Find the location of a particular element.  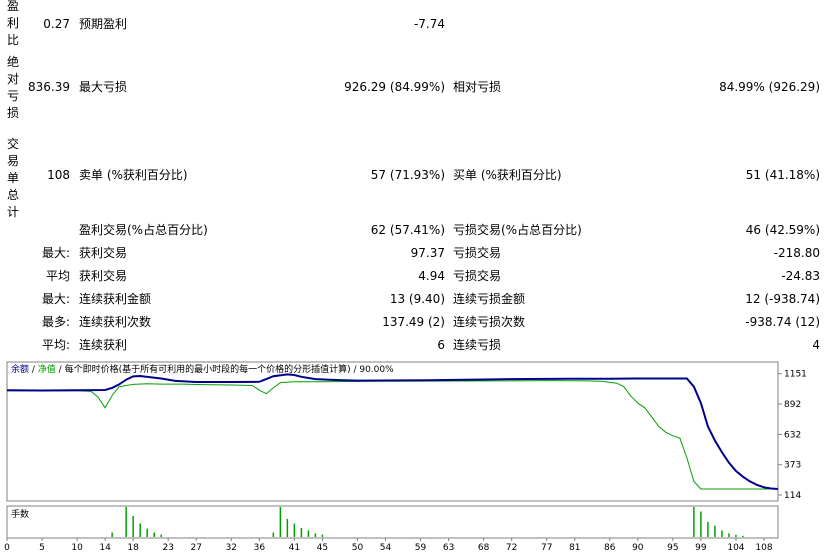

x-tick-label: 90 is located at coordinates (638, 548).